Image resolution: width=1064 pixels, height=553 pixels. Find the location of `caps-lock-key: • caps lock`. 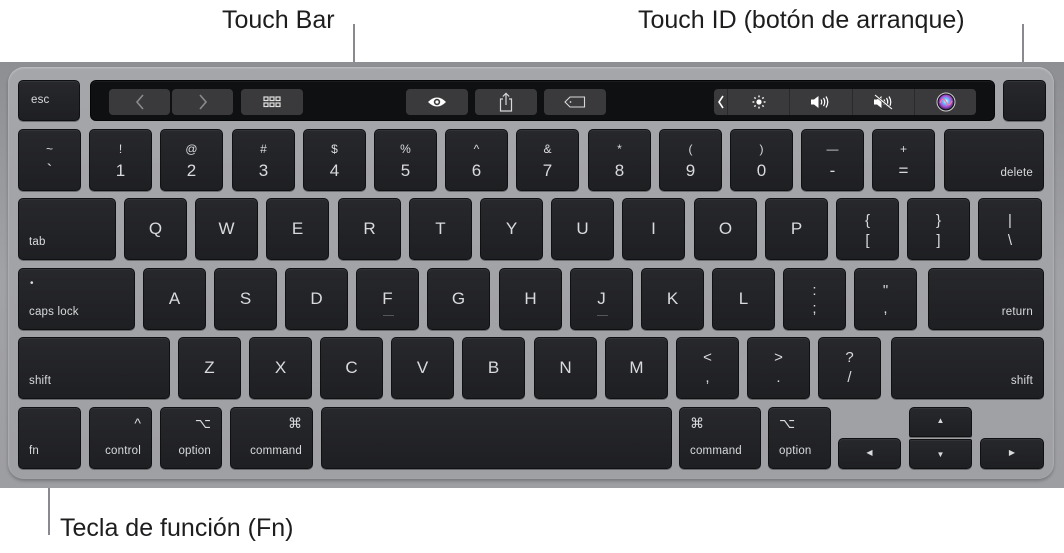

caps-lock-key: • caps lock is located at coordinates (76, 299).